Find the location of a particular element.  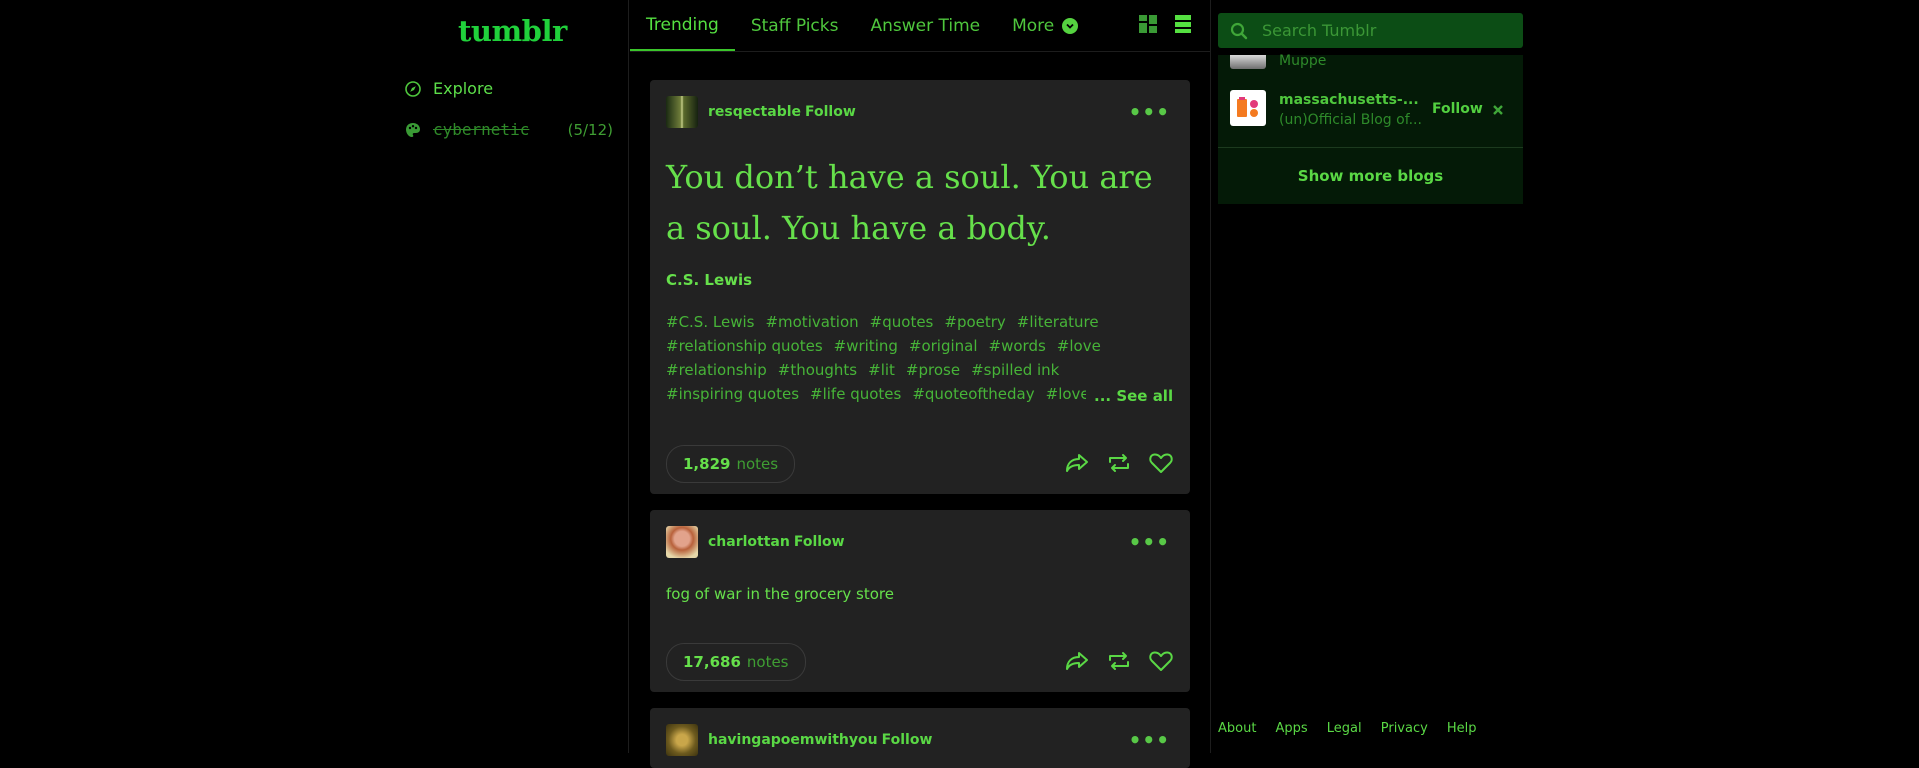

search-icon is located at coordinates (1239, 31).